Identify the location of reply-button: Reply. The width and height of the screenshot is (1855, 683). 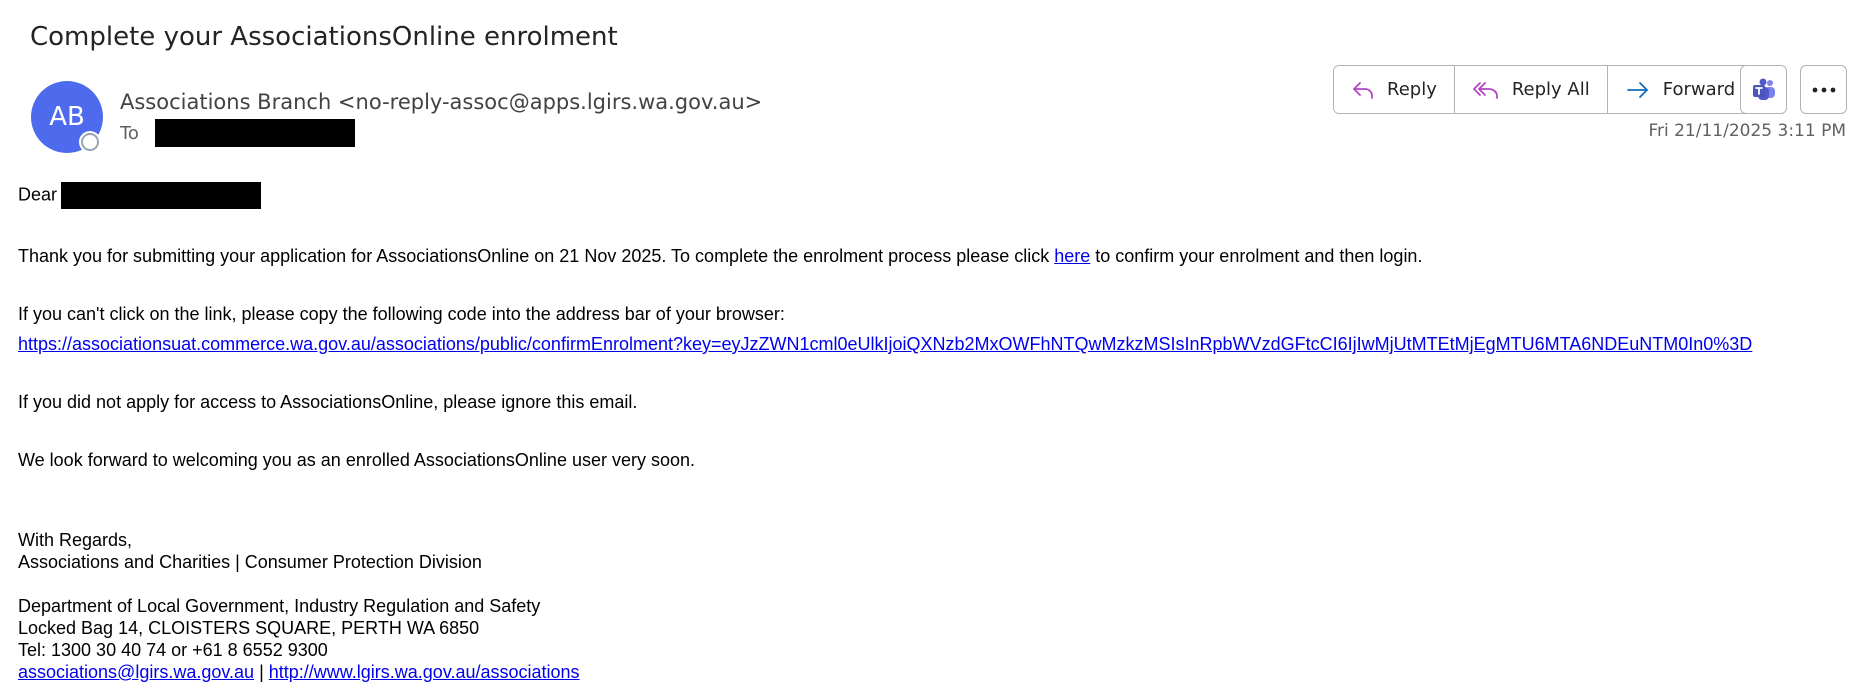
(1394, 89).